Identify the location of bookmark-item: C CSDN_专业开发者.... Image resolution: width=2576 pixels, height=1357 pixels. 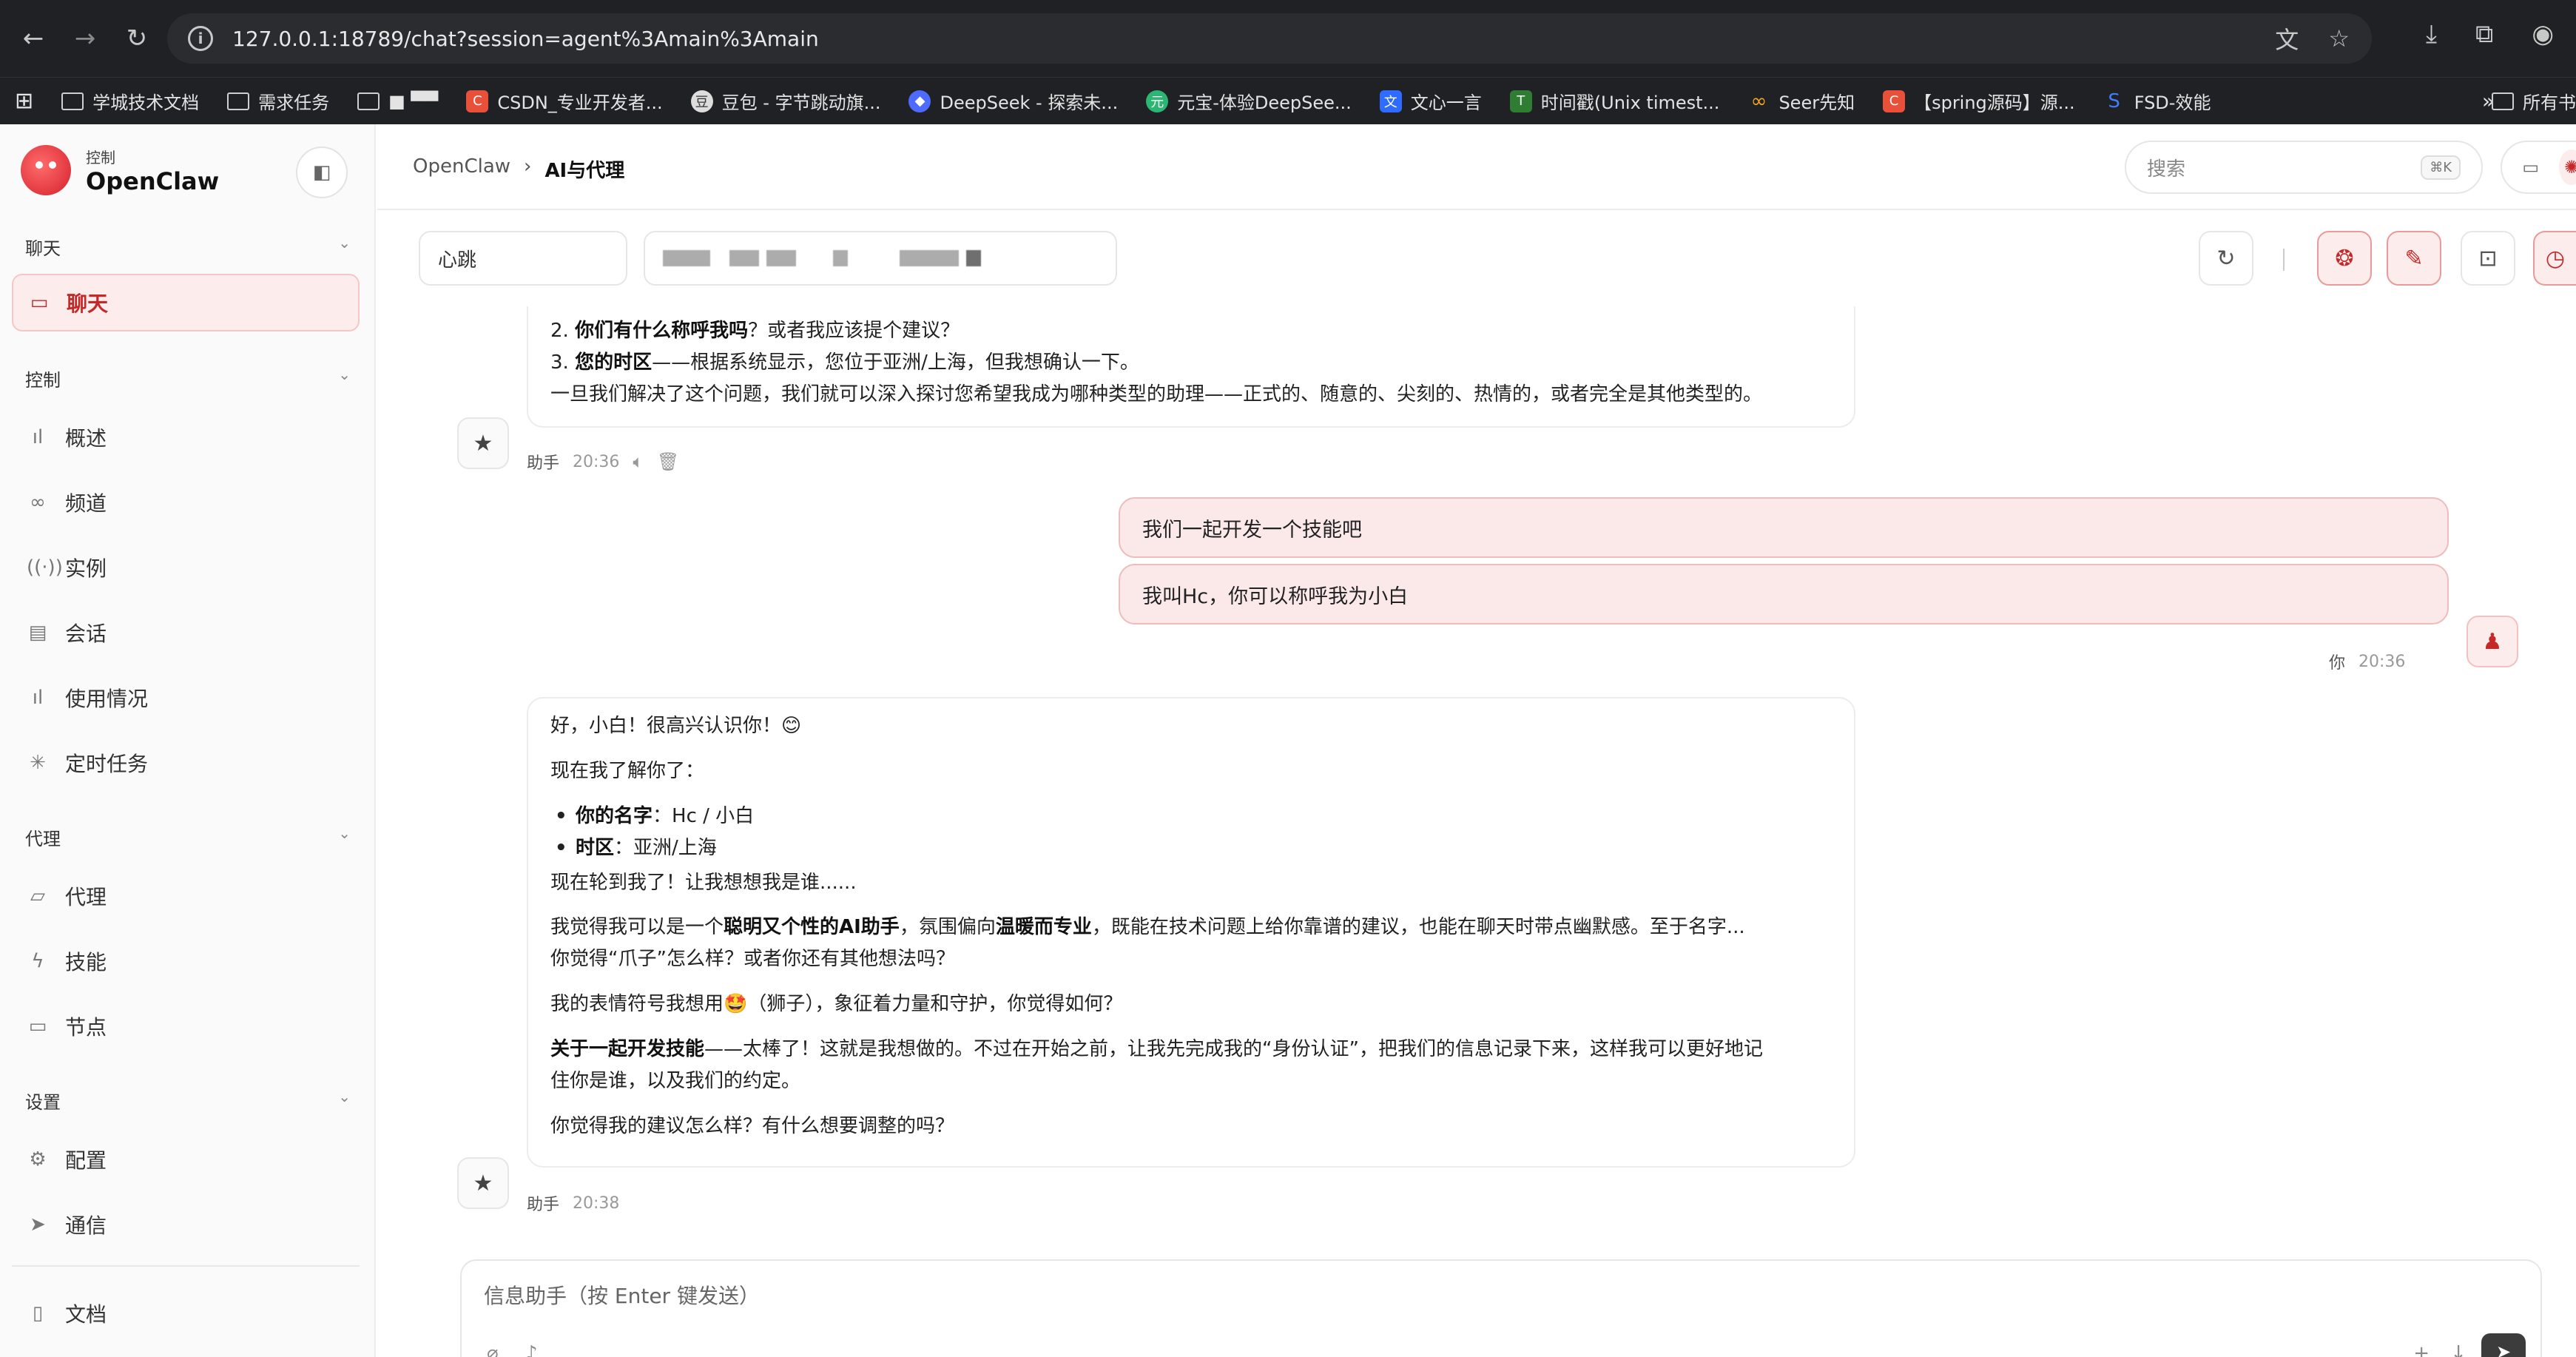
(564, 101).